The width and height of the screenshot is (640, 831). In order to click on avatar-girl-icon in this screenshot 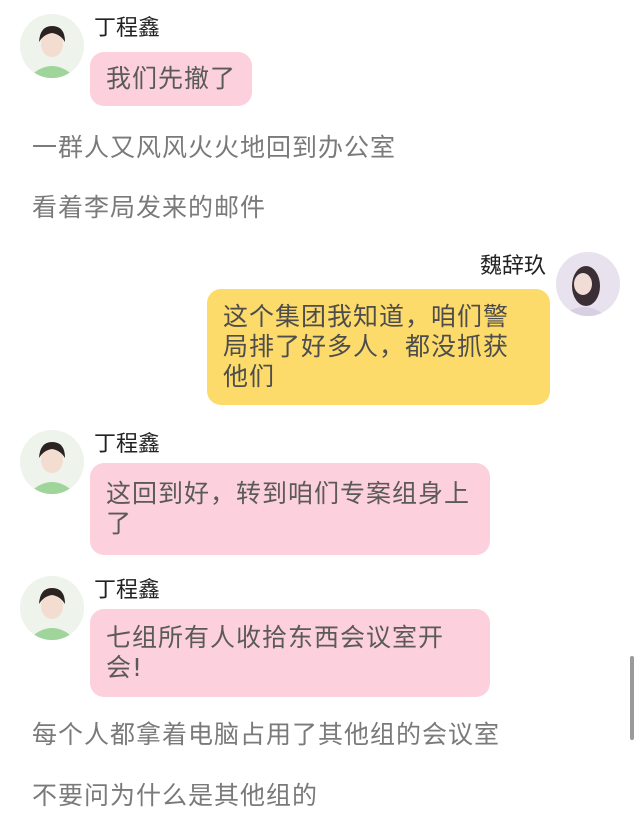, I will do `click(588, 284)`.